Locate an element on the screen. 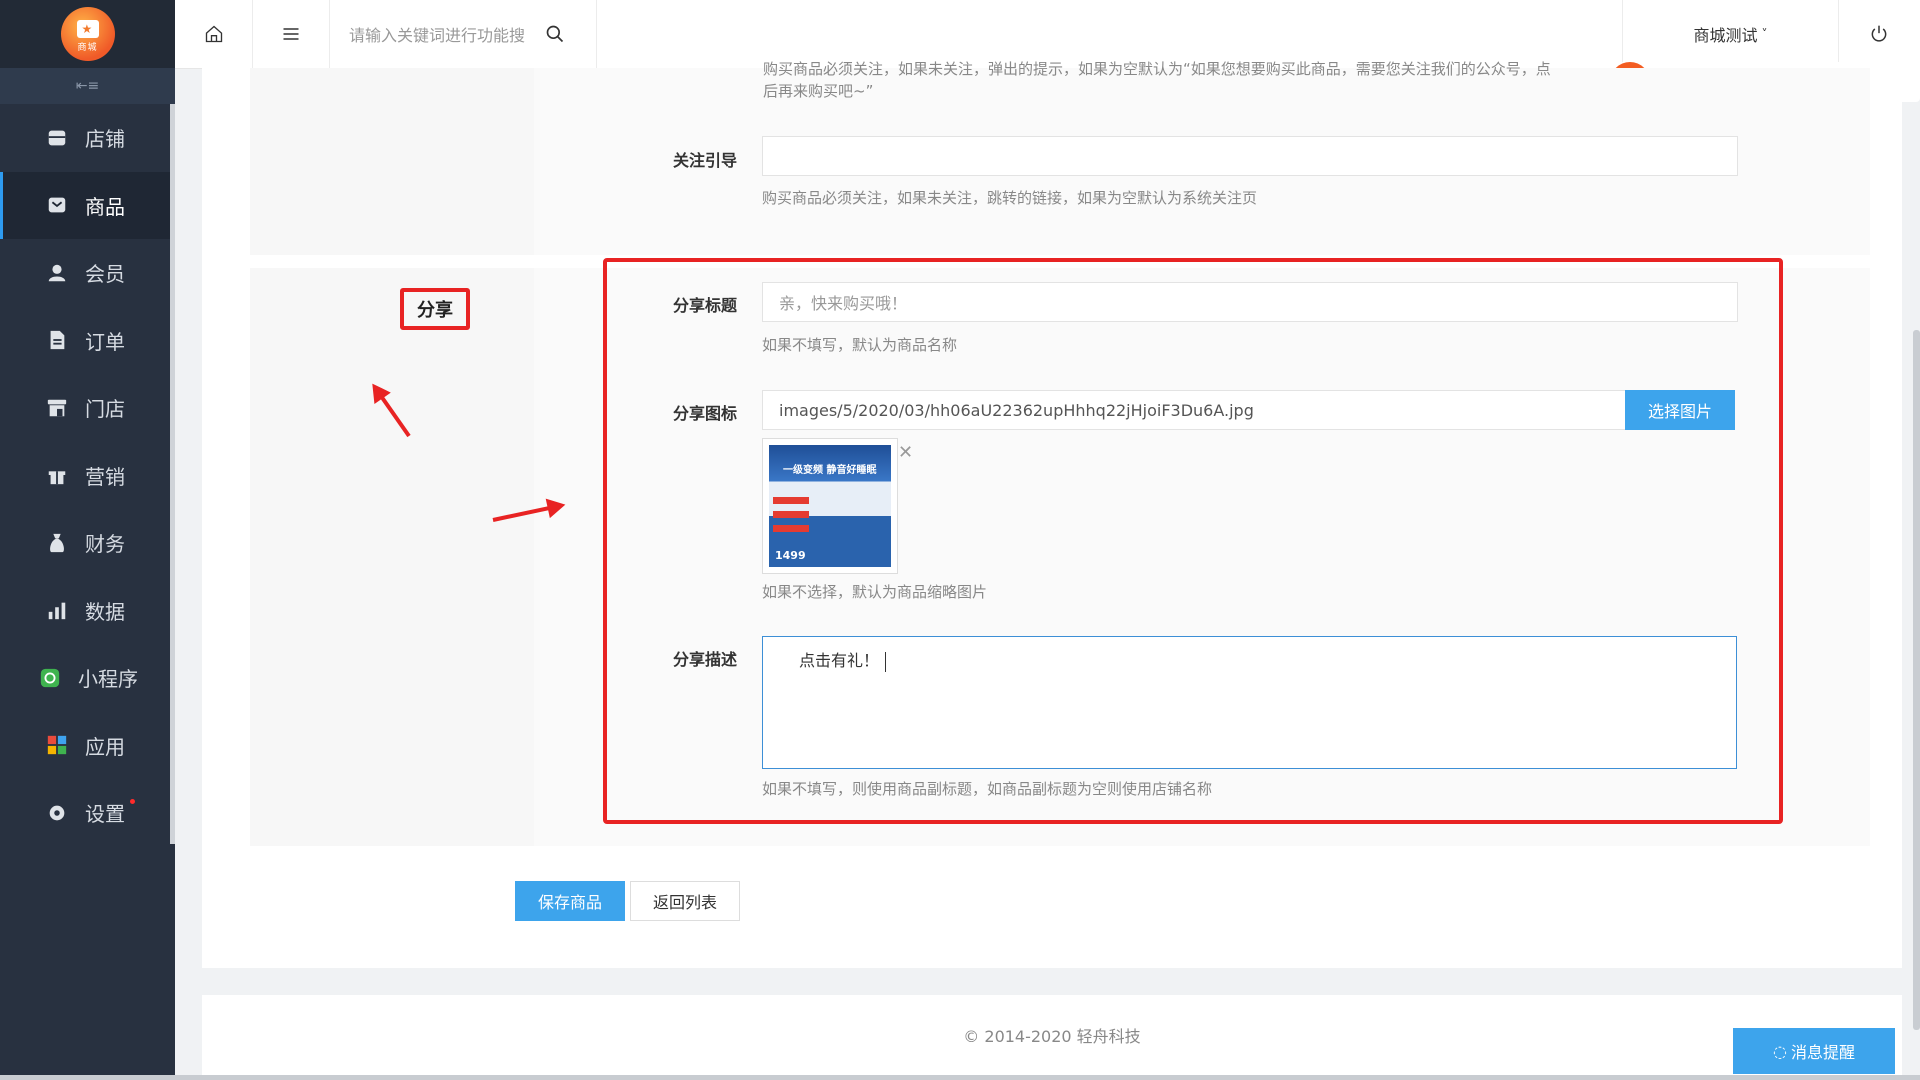  store-name: 商城测试 is located at coordinates (1725, 35).